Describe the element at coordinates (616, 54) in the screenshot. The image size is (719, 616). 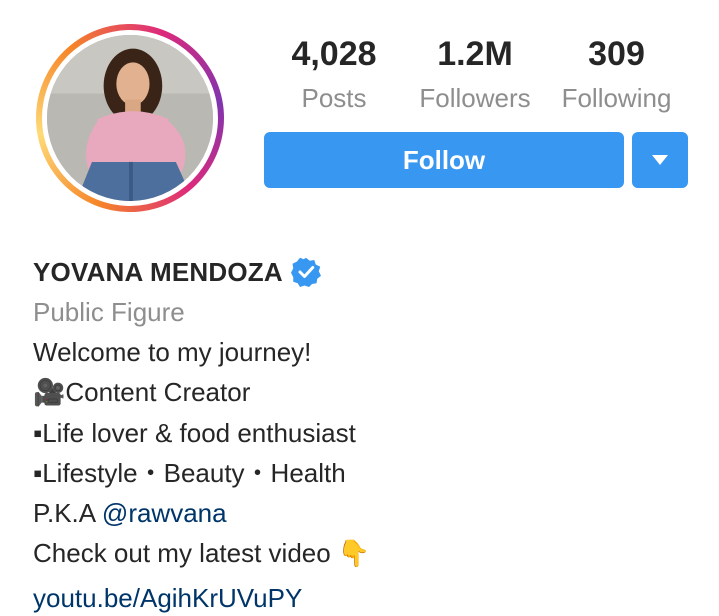
I see `following-count: 309` at that location.